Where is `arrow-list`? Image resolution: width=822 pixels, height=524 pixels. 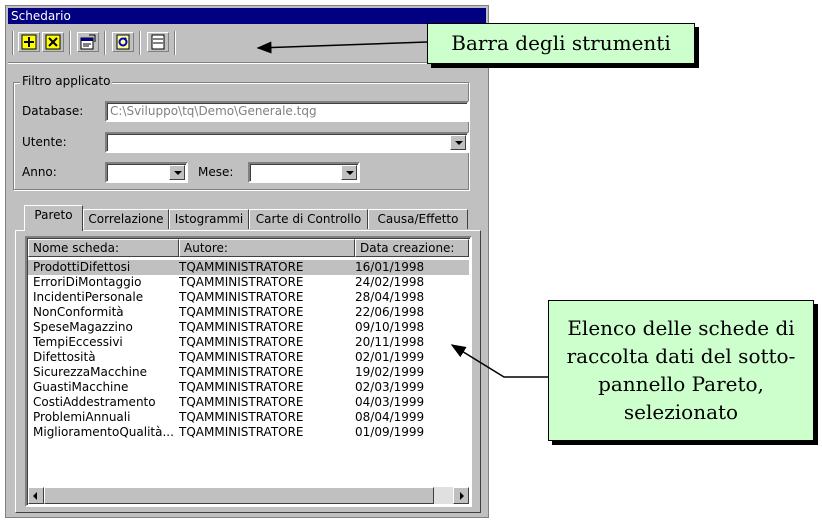
arrow-list is located at coordinates (499, 361).